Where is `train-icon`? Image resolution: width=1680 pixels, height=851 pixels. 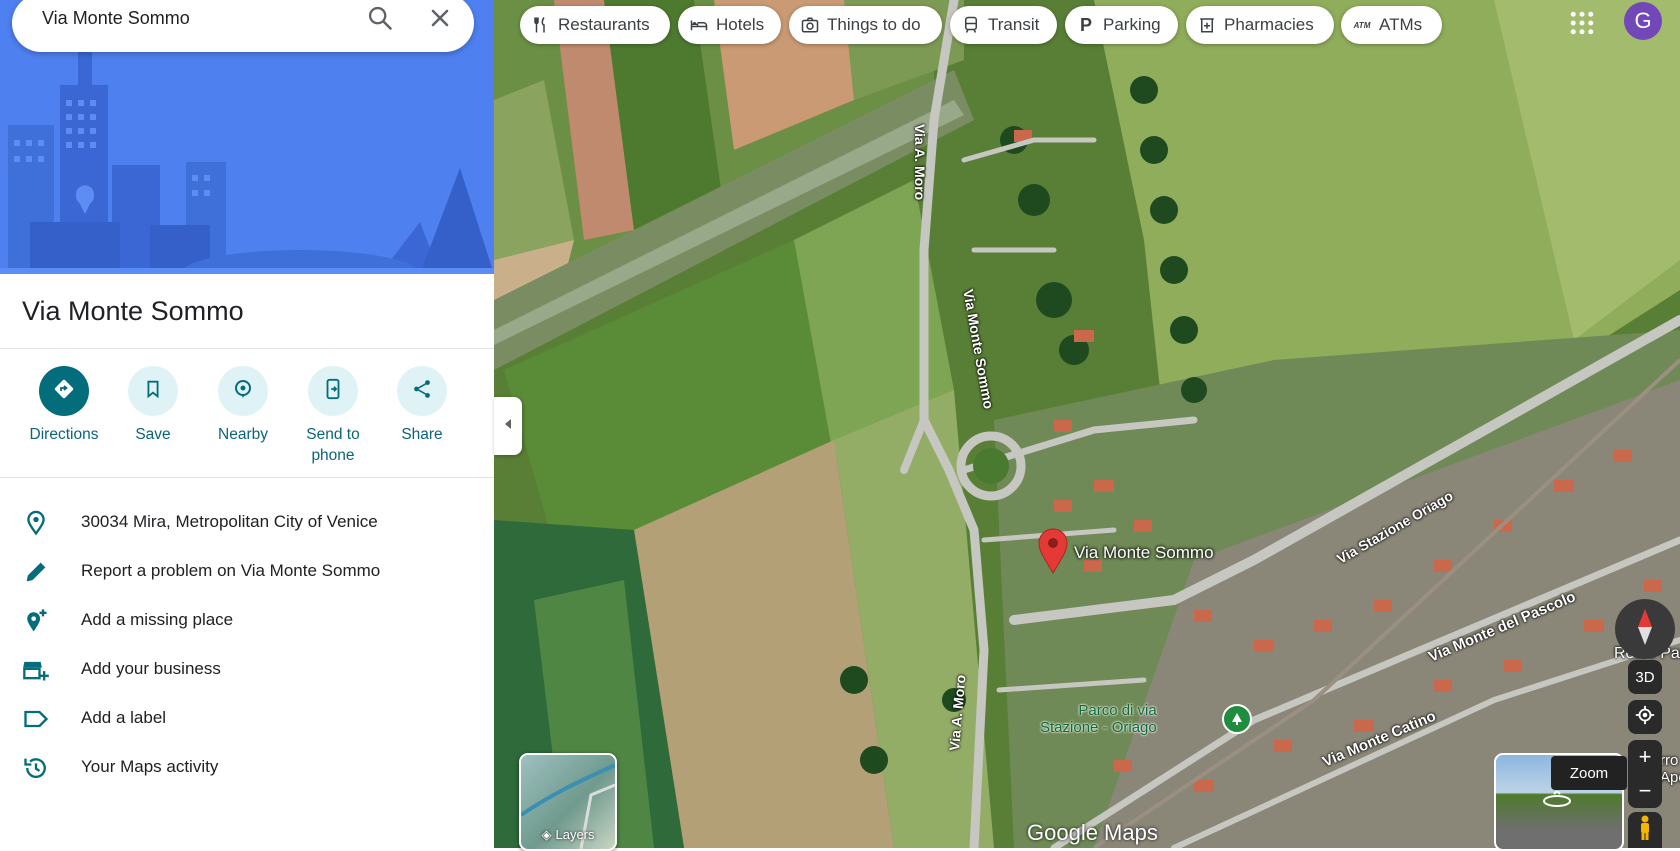 train-icon is located at coordinates (971, 25).